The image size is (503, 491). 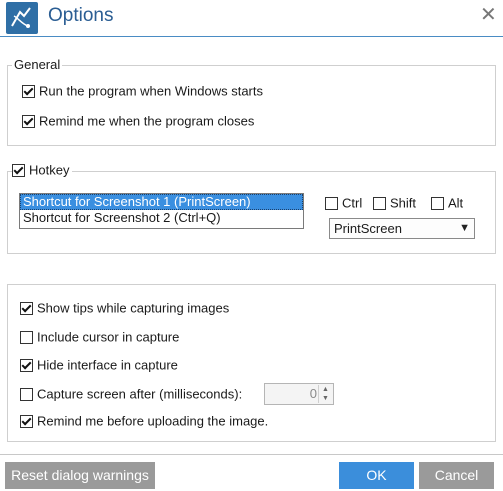 What do you see at coordinates (251, 18) in the screenshot?
I see `title-bar: Options ✕` at bounding box center [251, 18].